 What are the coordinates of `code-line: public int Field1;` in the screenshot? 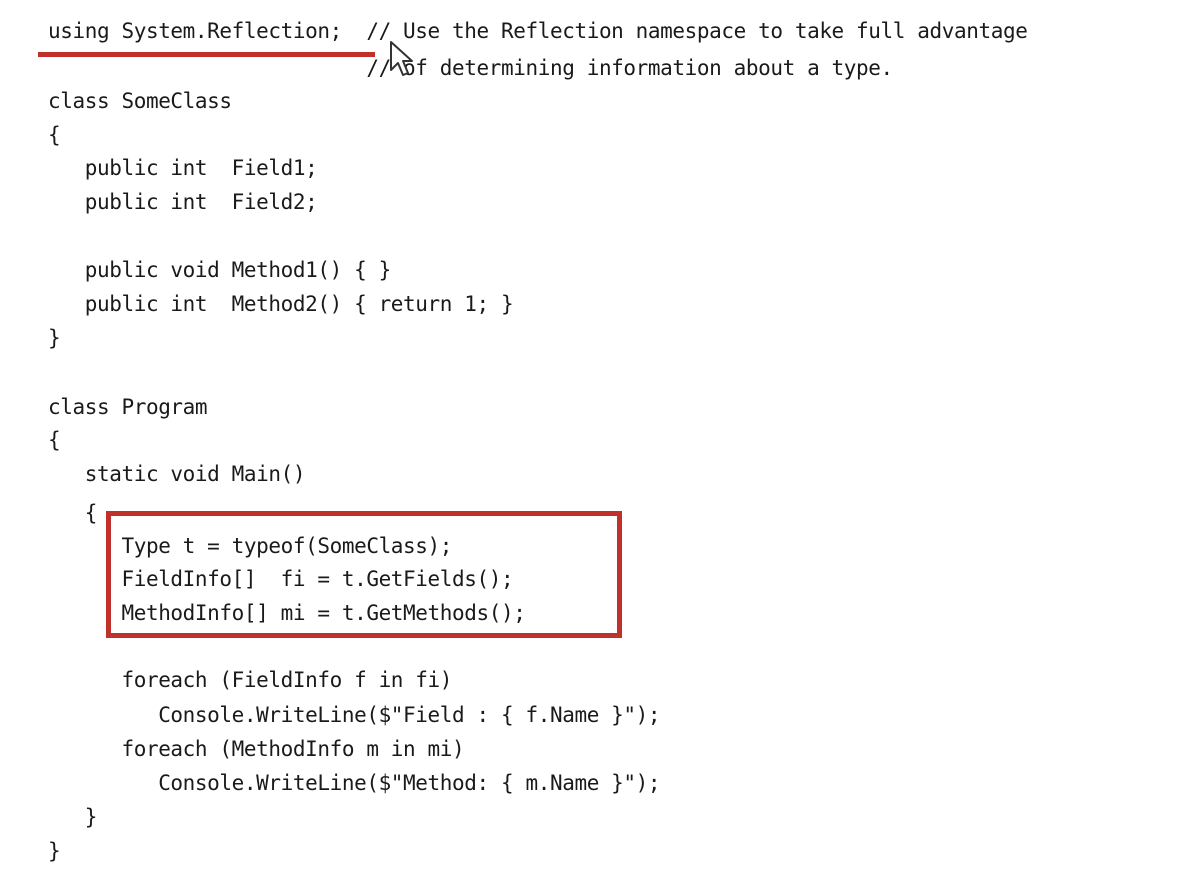 It's located at (183, 168).